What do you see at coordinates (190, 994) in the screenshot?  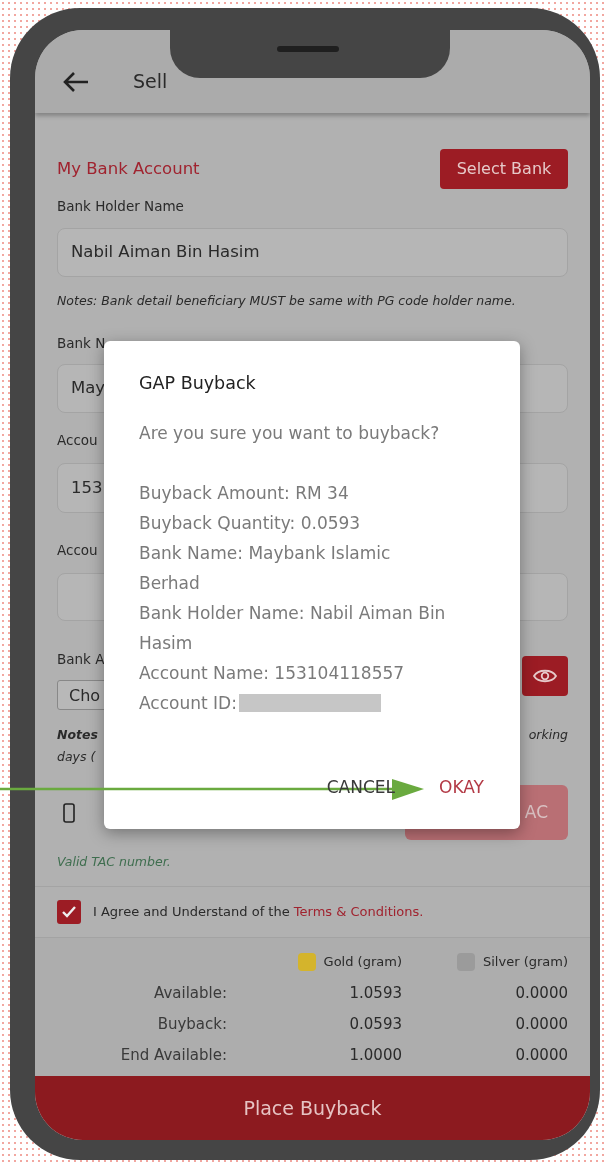 I see `row-label: Available:` at bounding box center [190, 994].